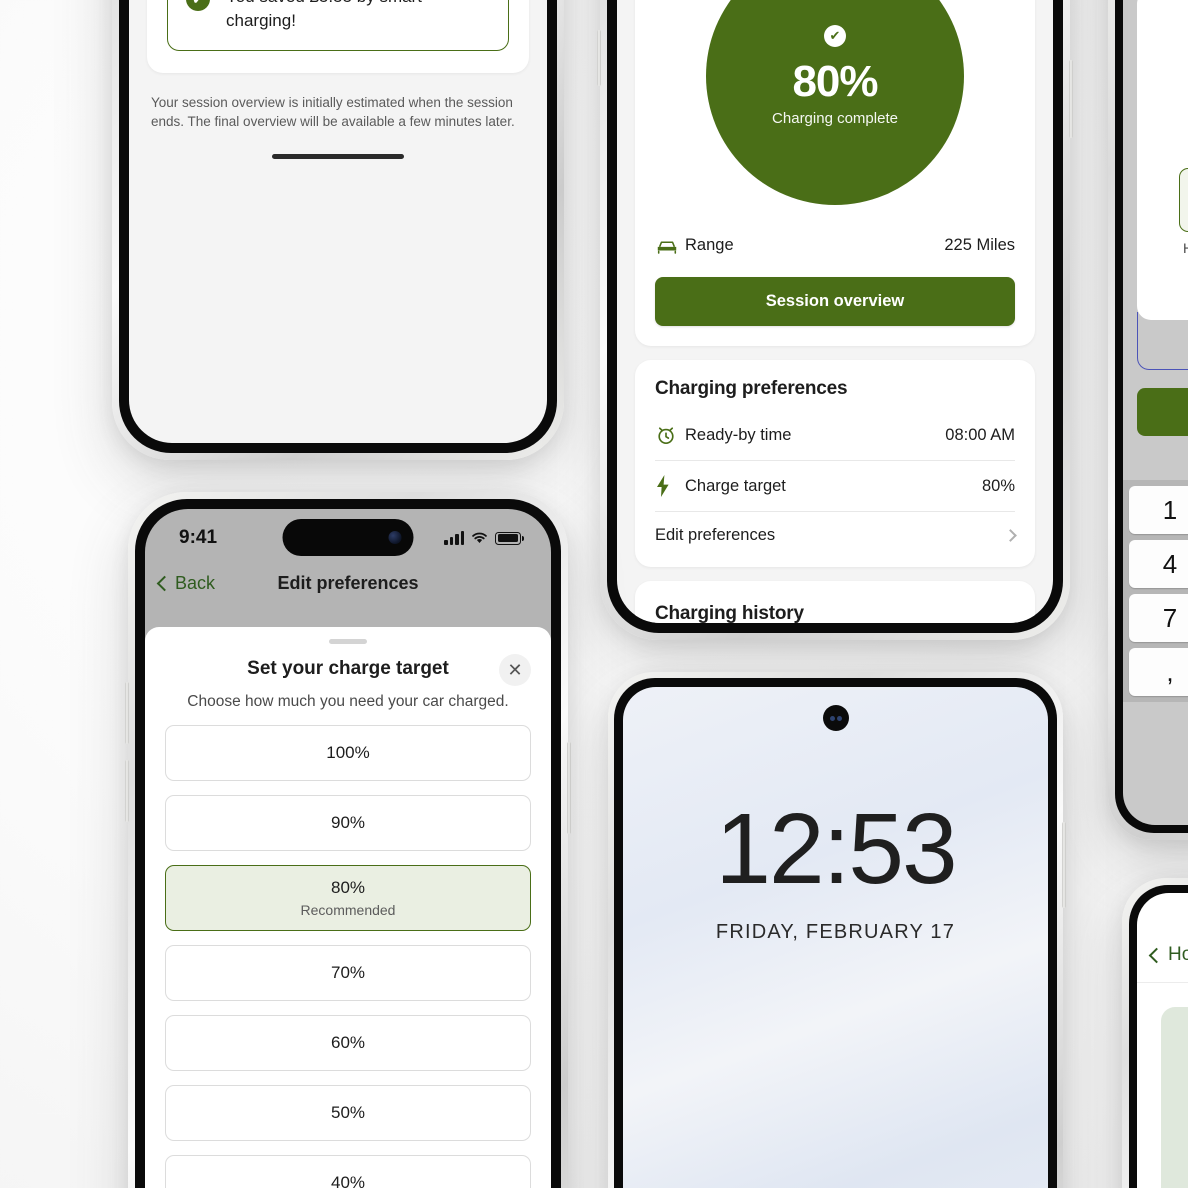 The image size is (1188, 1188). I want to click on lockscreen-date: FRIDAY, FEBRUARY 17, so click(835, 932).